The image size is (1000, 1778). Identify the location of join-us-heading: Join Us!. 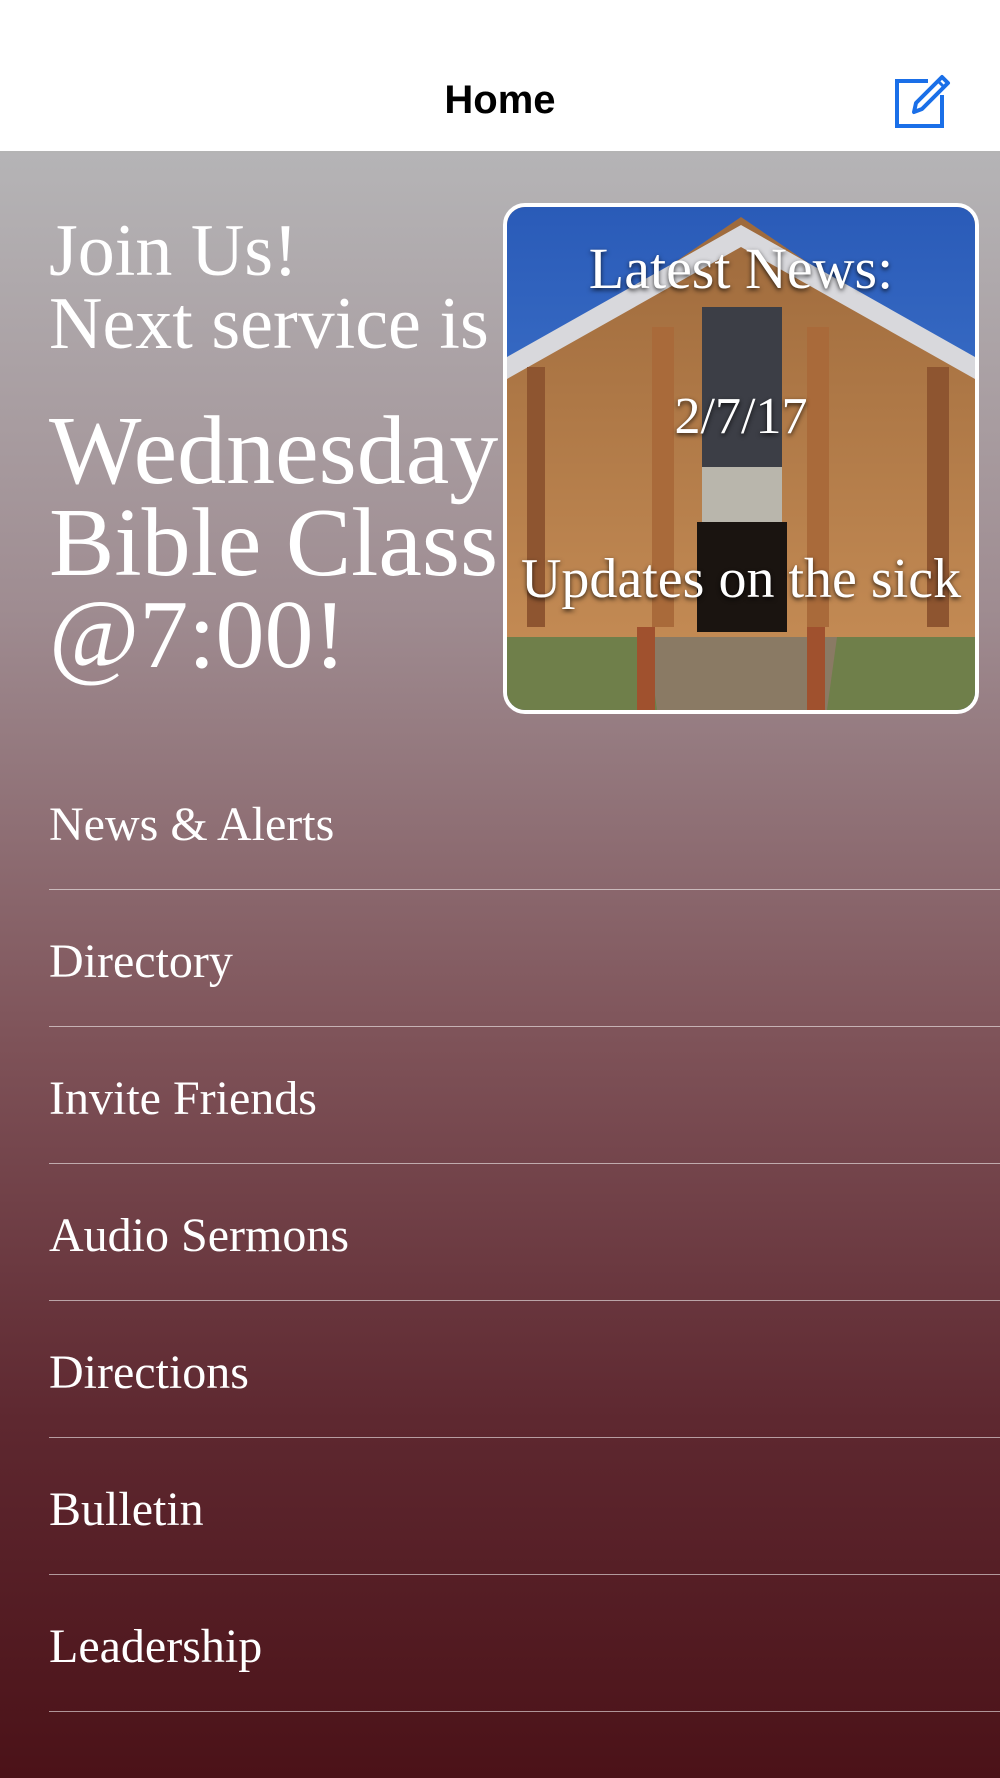
(173, 251).